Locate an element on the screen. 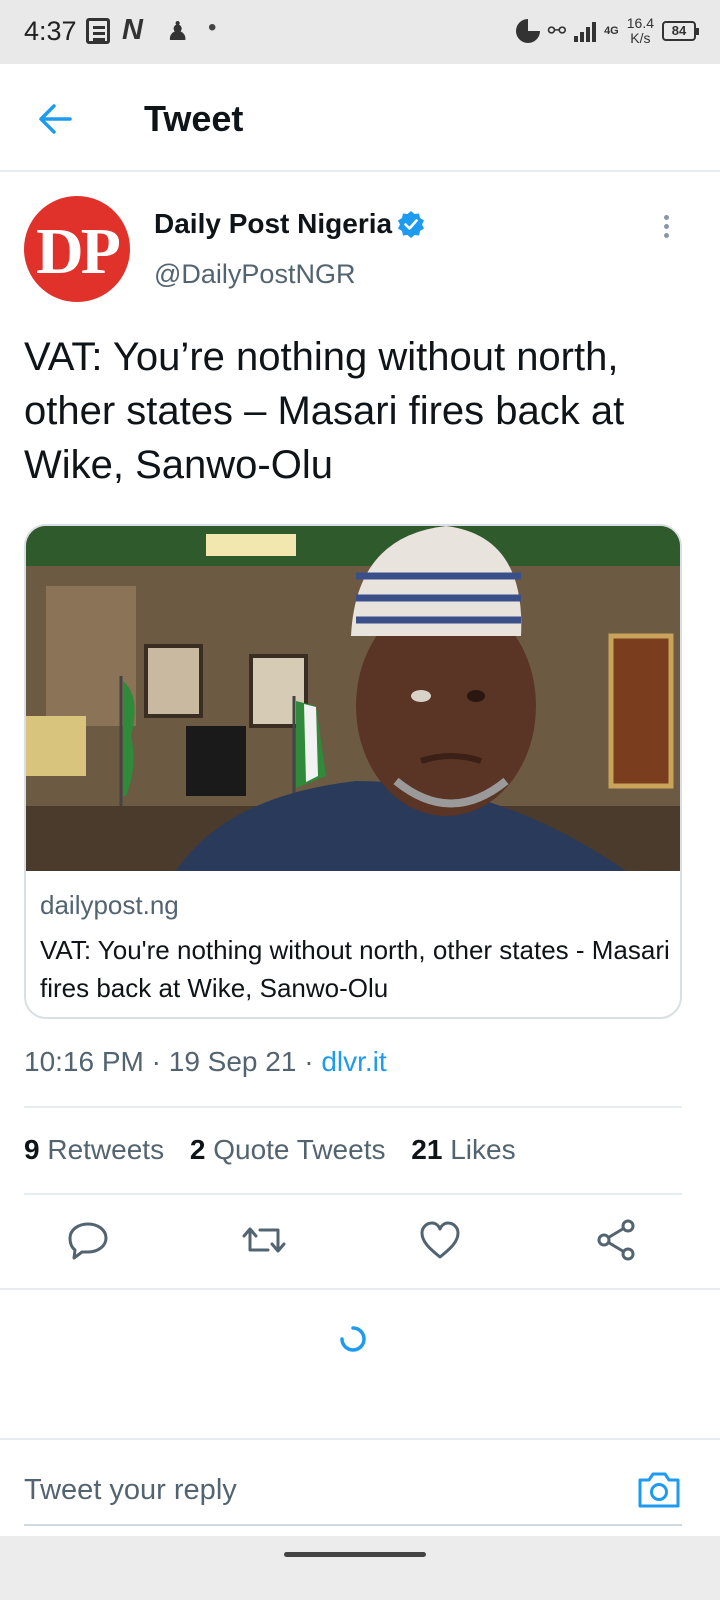  status-bar: 4:37 N ♟ • ⚯ 4G 16.4 K/s 84 is located at coordinates (360, 32).